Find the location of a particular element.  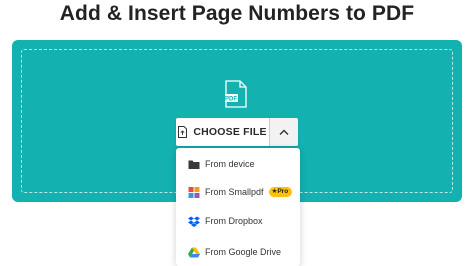

chevron-up-icon is located at coordinates (284, 132).